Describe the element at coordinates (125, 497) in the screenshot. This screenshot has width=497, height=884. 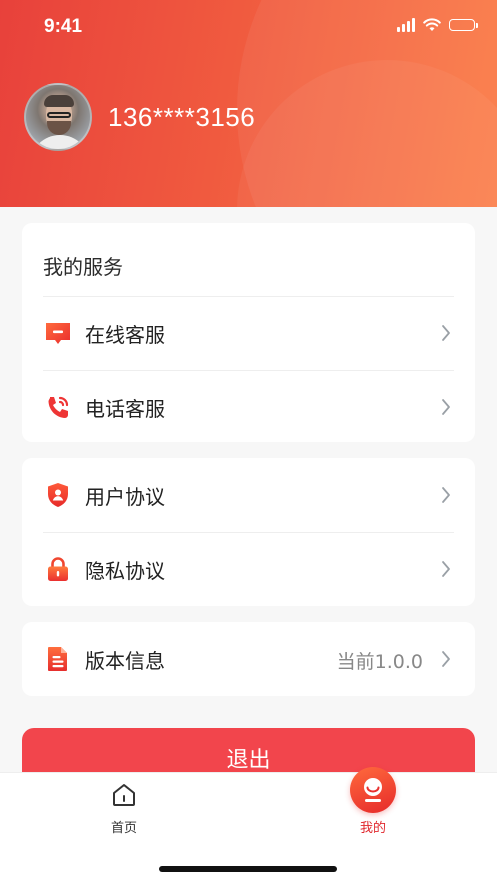
I see `user-agreement-label: 用户协议` at that location.